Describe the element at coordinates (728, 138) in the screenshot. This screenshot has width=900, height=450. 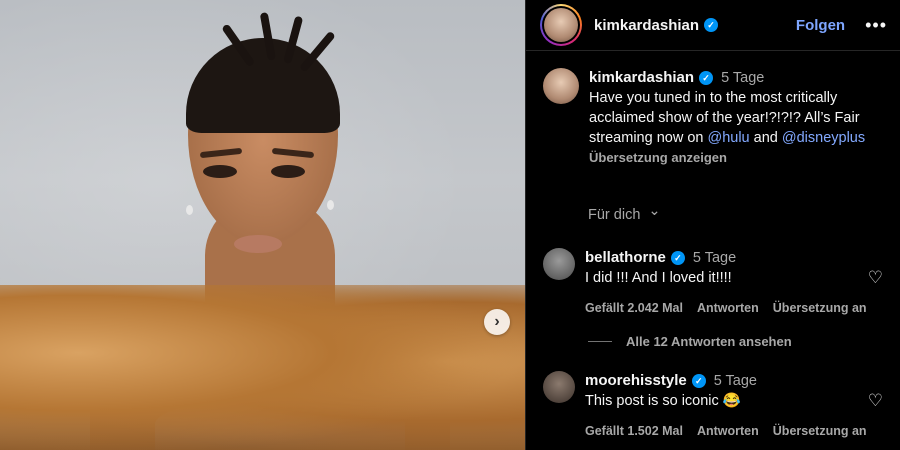
I see `mention-hulu: @hulu` at that location.